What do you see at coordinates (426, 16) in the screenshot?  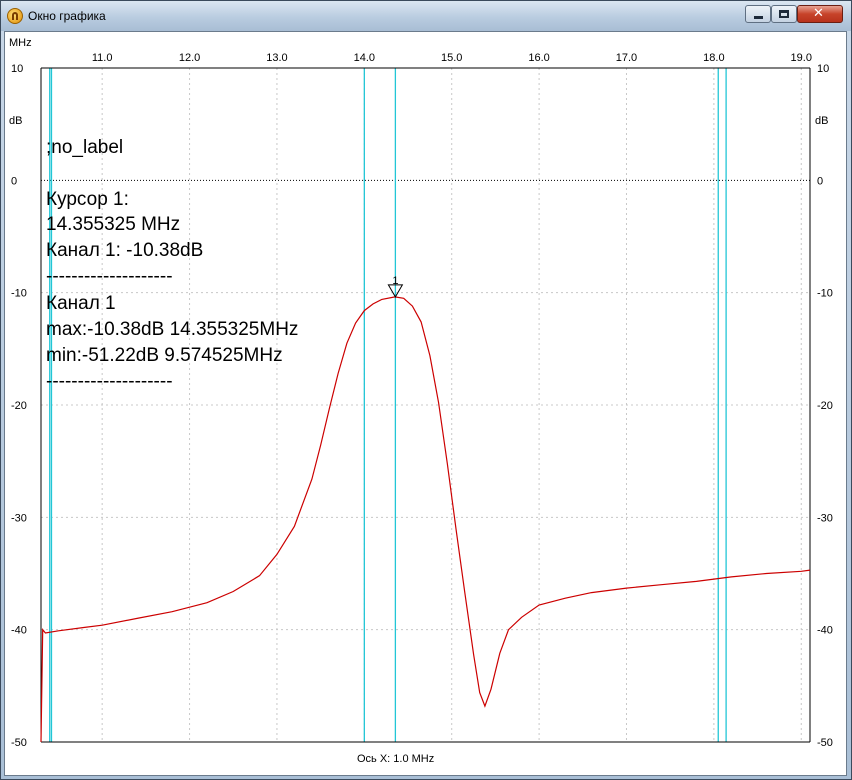 I see `title-bar: Окно графика` at bounding box center [426, 16].